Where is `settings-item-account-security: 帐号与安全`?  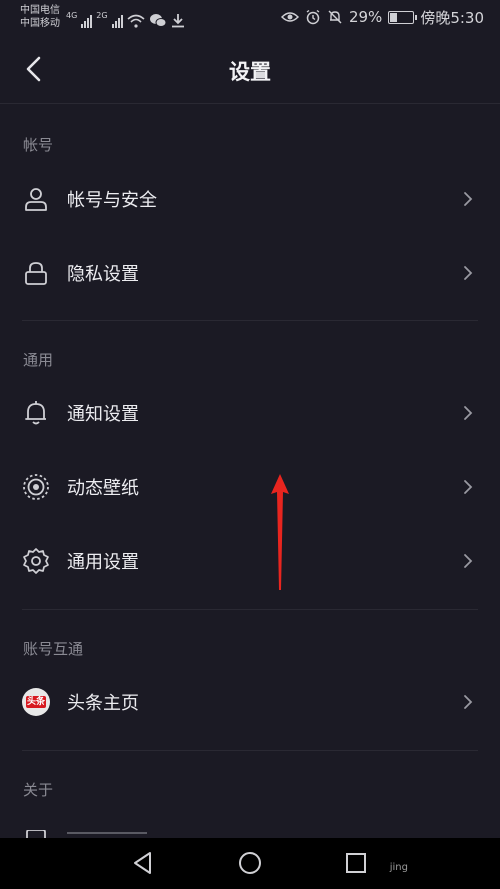 settings-item-account-security: 帐号与安全 is located at coordinates (250, 199).